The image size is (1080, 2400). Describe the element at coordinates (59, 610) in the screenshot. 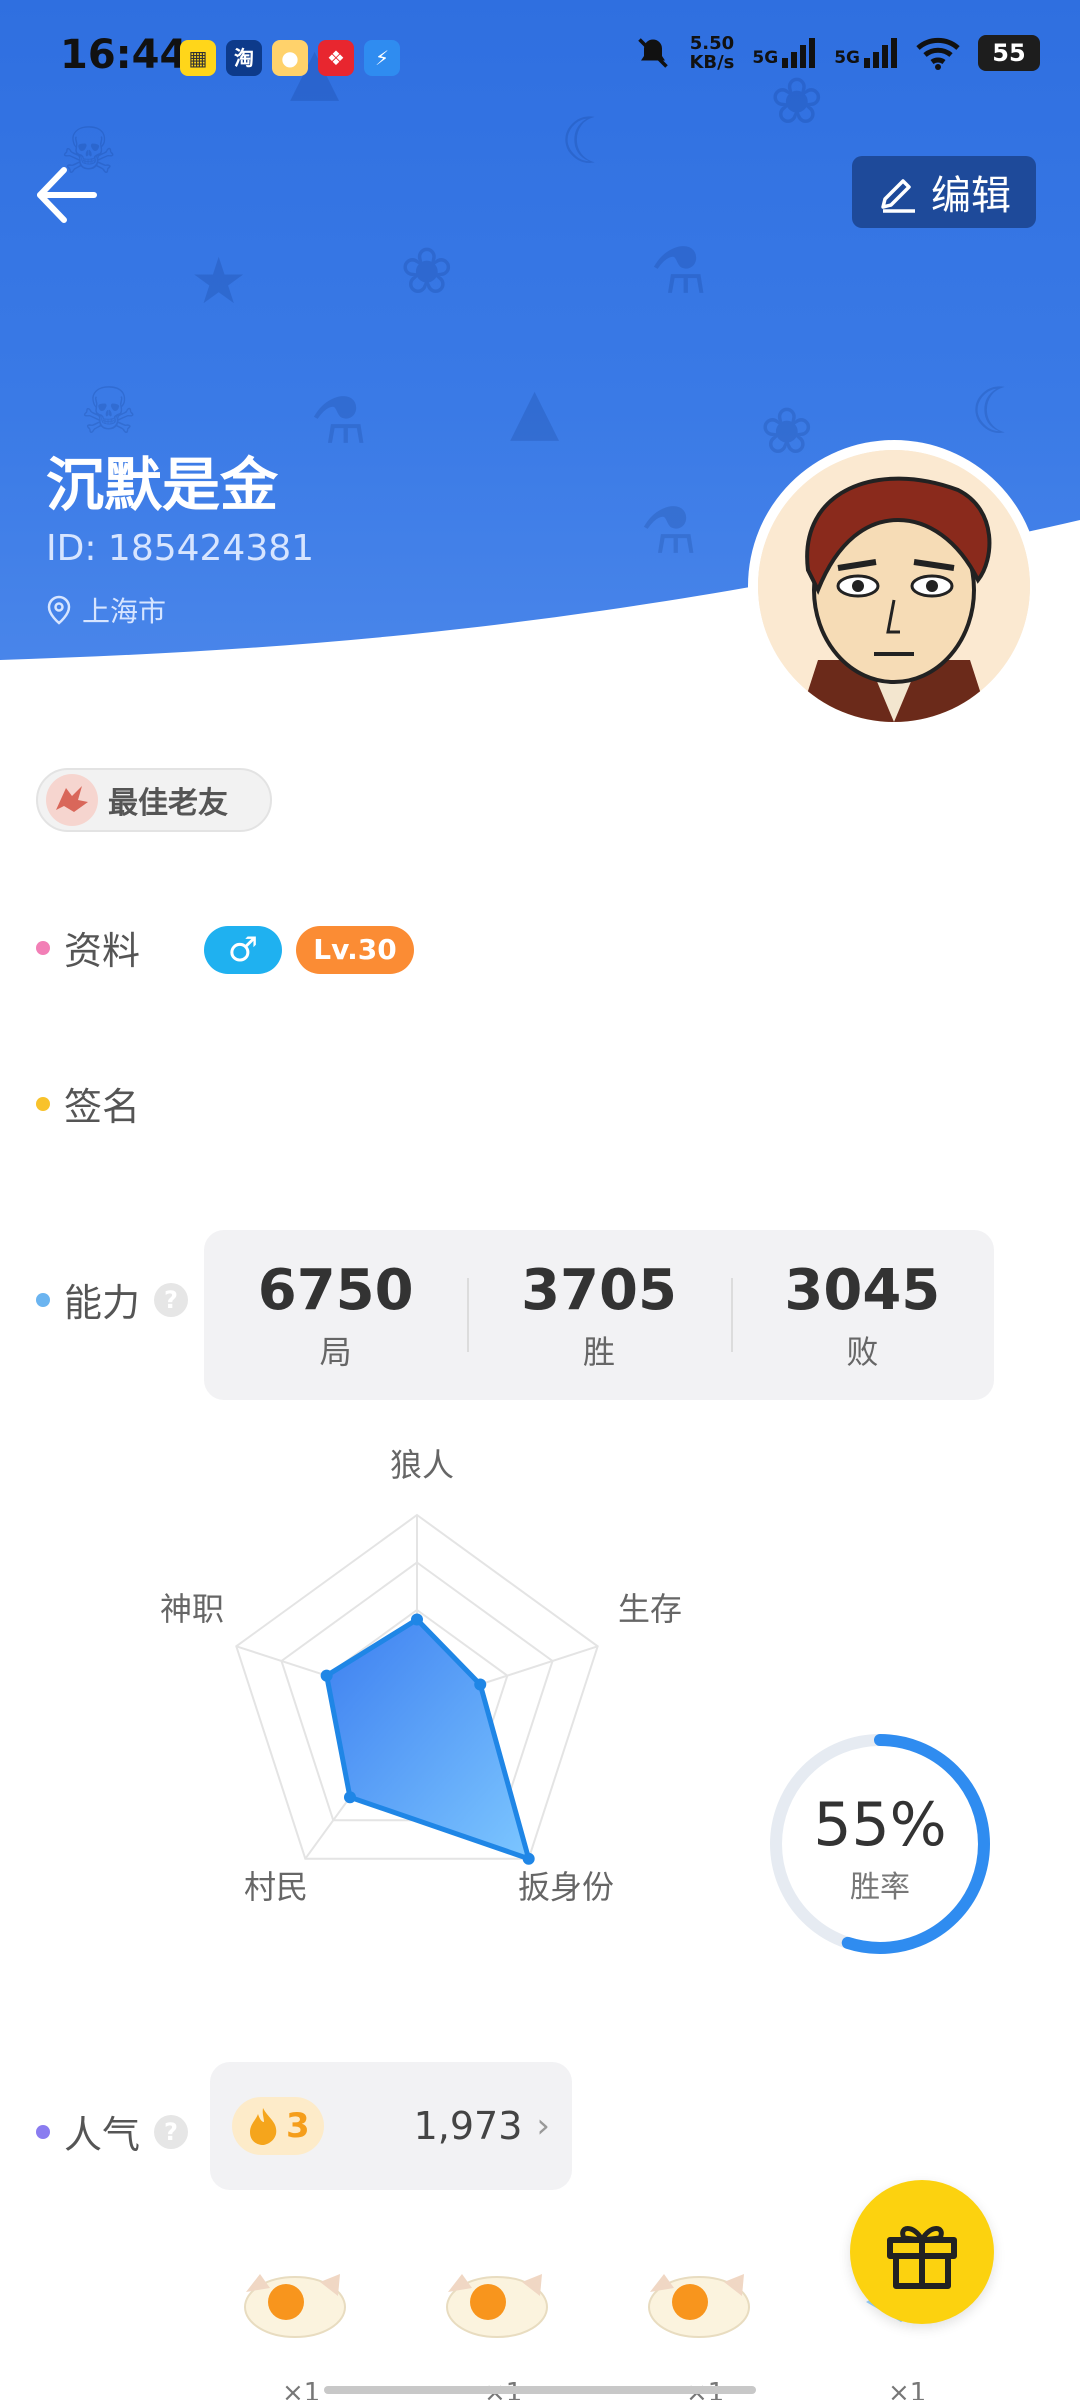

I see `location-pin-icon` at that location.